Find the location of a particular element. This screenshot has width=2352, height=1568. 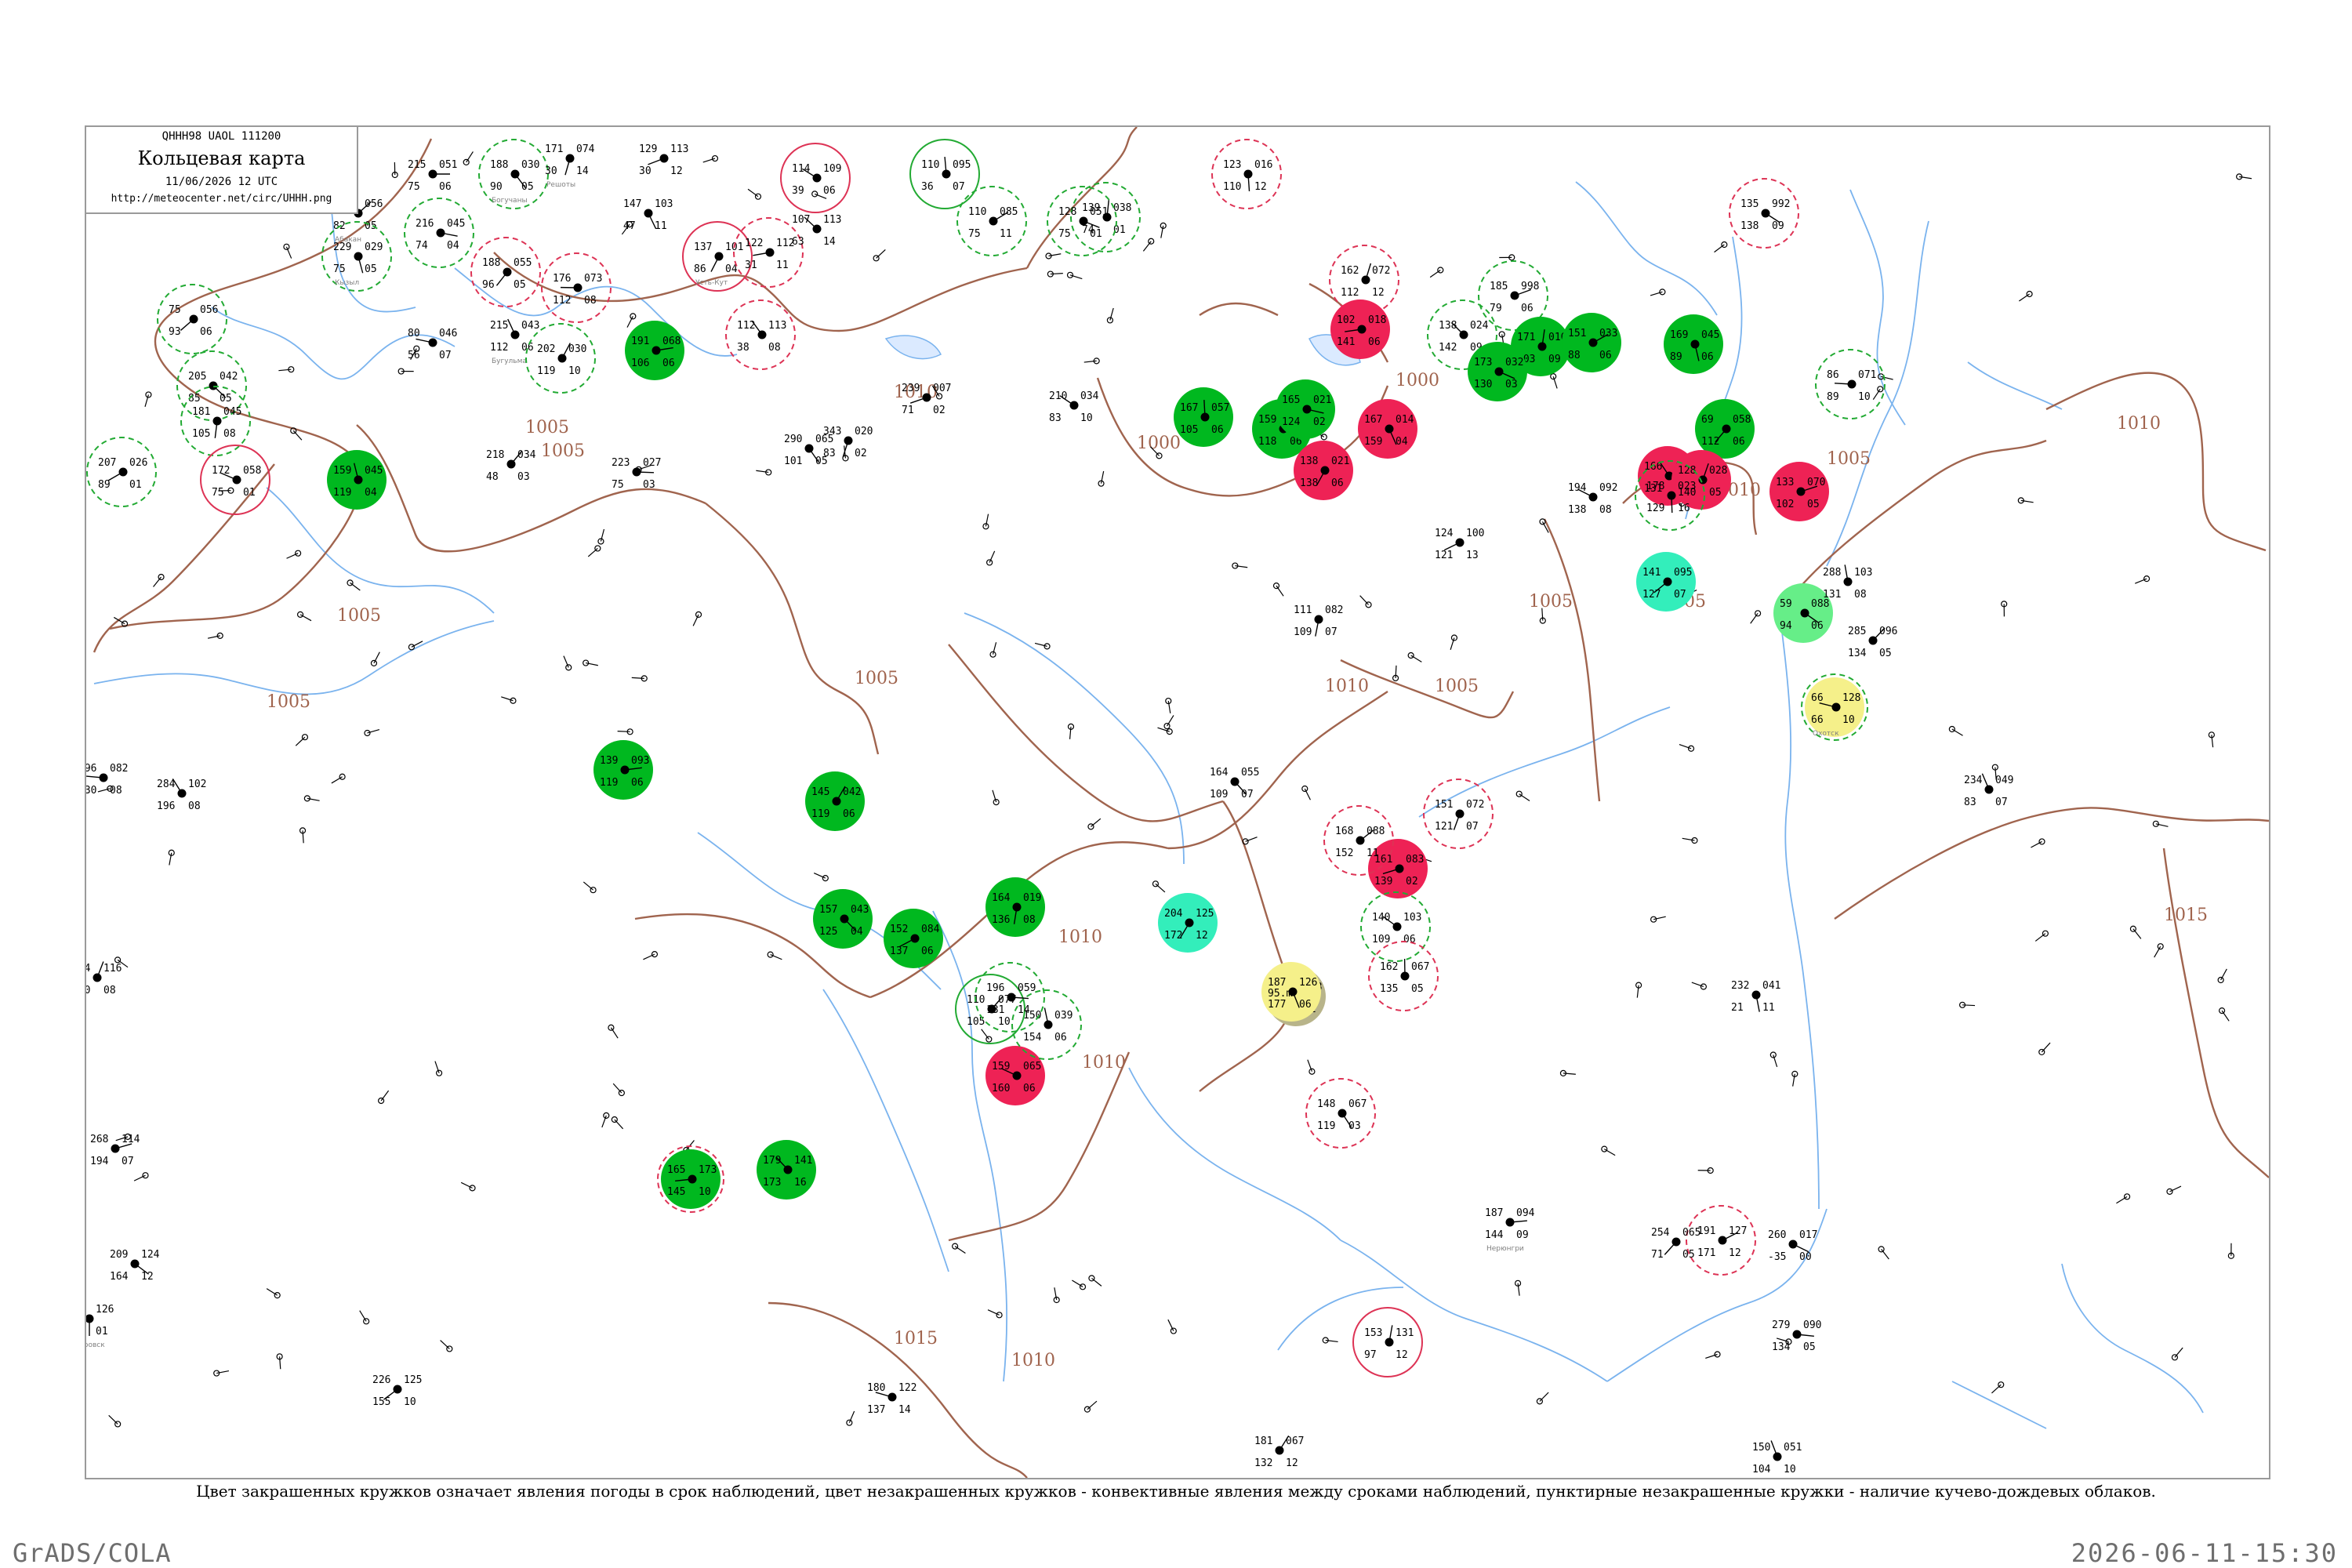

station-value: 75 is located at coordinates (414, 187).